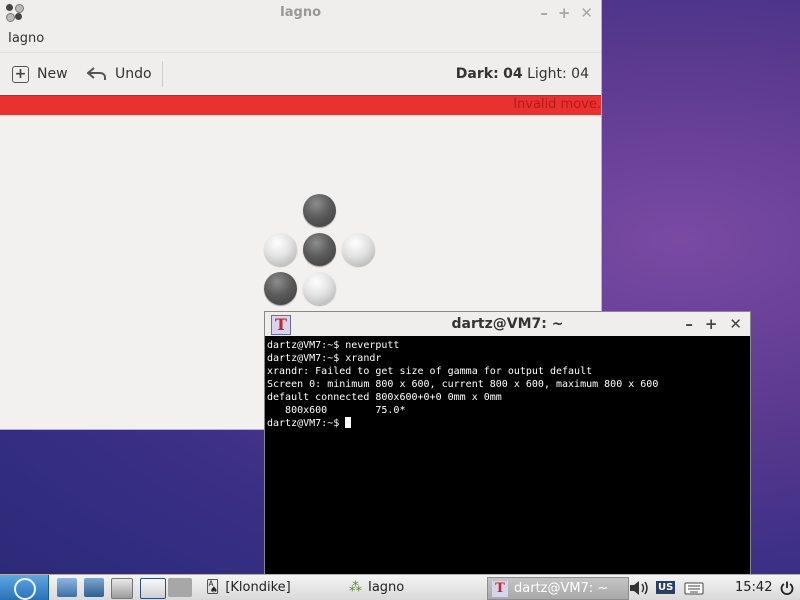 This screenshot has width=800, height=600. What do you see at coordinates (162, 74) in the screenshot?
I see `toolbar-separator` at bounding box center [162, 74].